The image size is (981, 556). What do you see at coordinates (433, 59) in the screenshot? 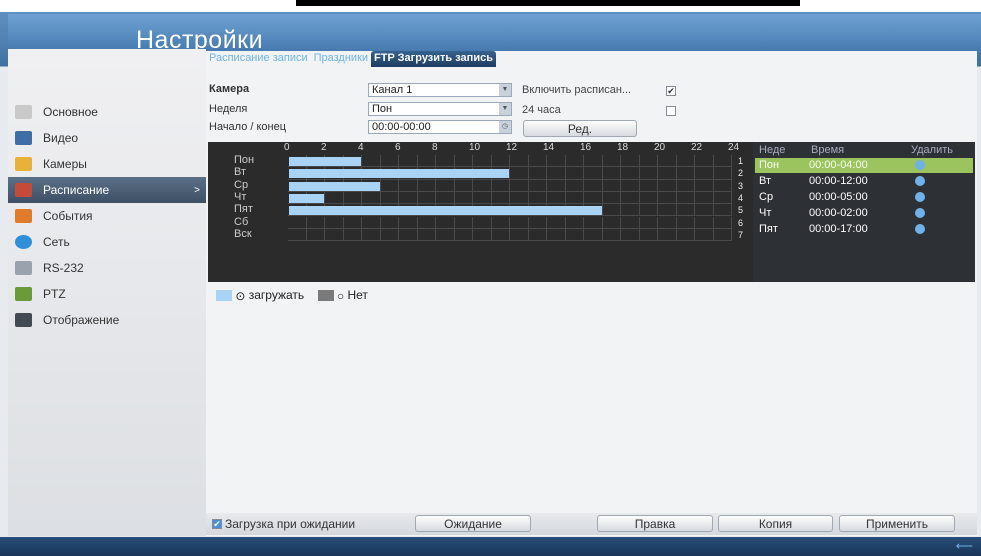
I see `tab-ftp-upload: FTP Загрузить запись` at bounding box center [433, 59].